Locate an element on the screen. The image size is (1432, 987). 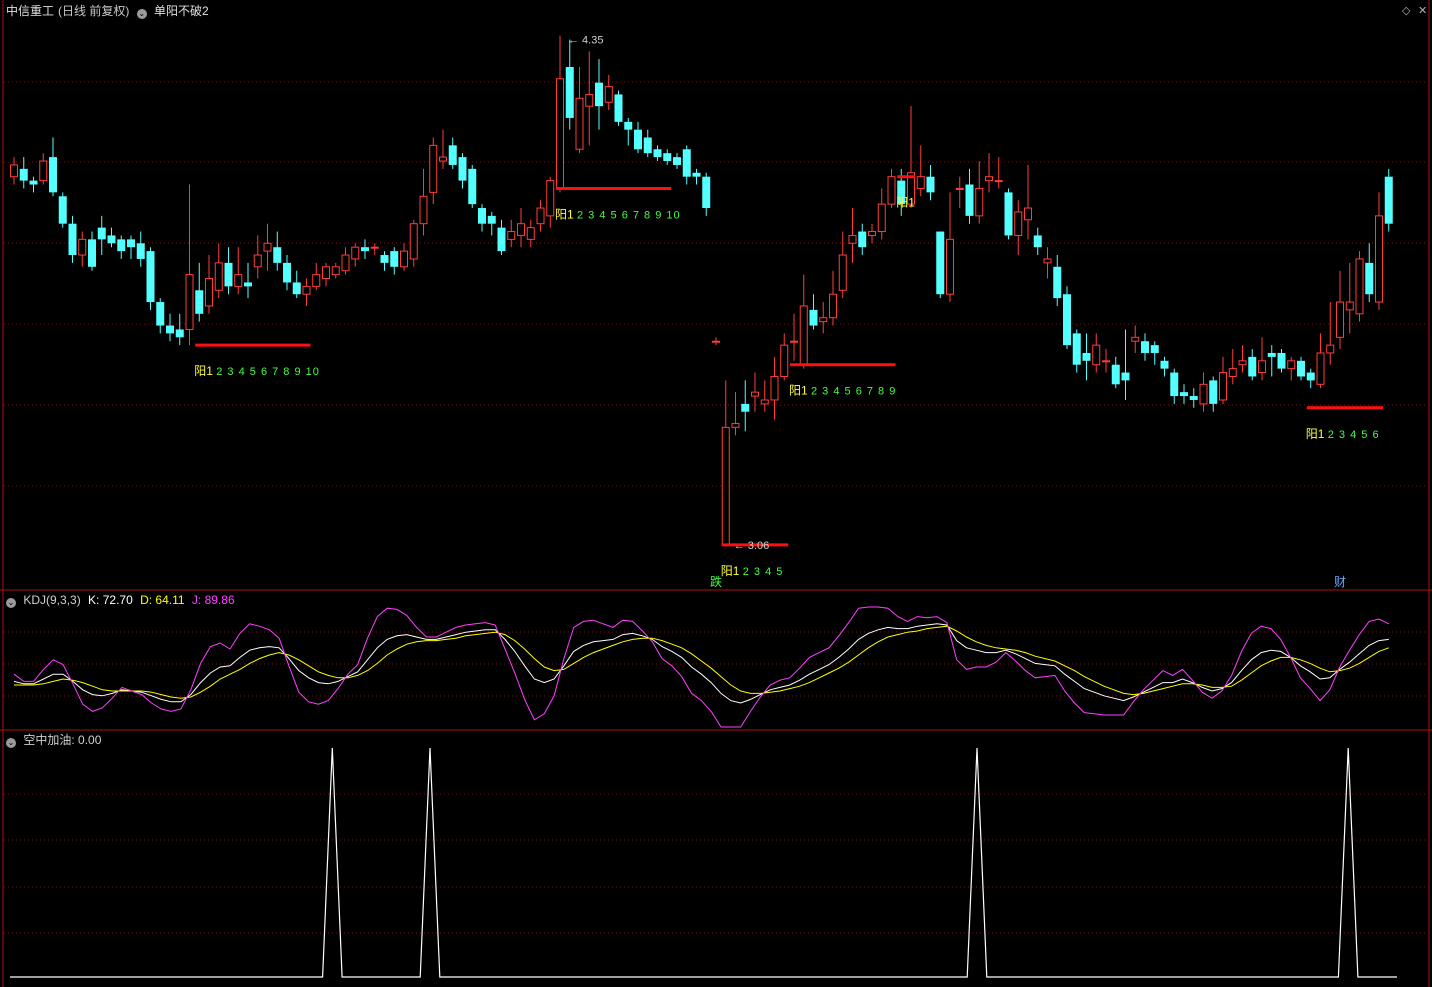
count-label: 2 3 4 5 6 is located at coordinates (1354, 435).